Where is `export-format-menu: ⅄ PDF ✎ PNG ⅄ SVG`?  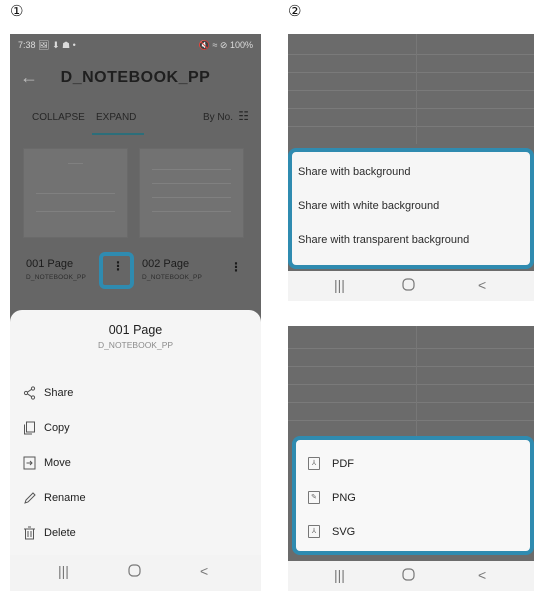
export-format-menu: ⅄ PDF ✎ PNG ⅄ SVG is located at coordinates (413, 495).